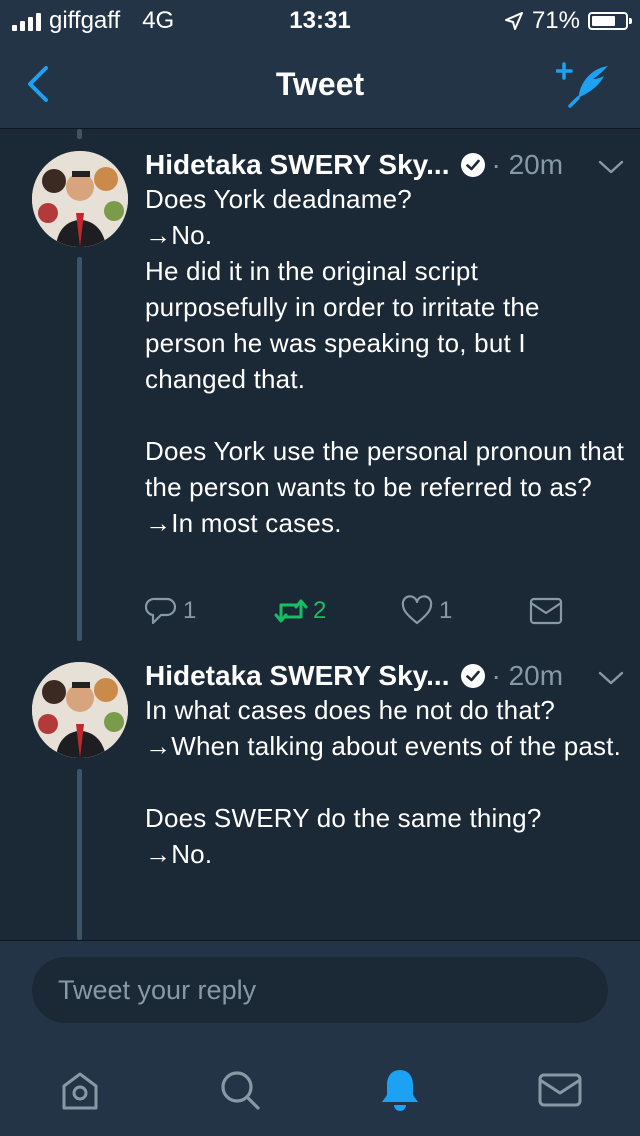  Describe the element at coordinates (161, 611) in the screenshot. I see `reply-icon` at that location.